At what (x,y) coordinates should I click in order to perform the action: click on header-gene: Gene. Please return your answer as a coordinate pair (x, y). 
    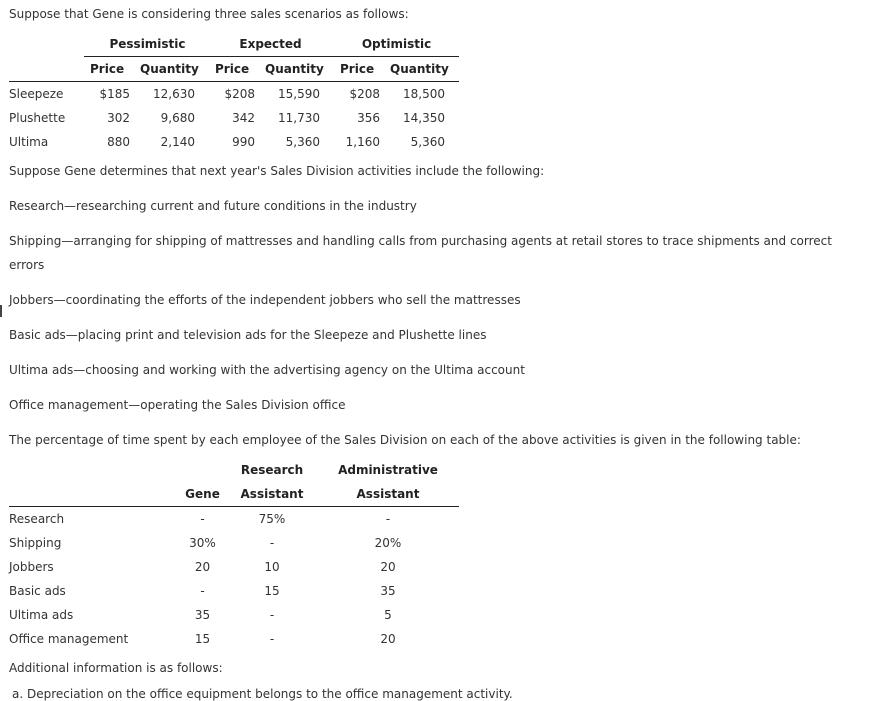
    Looking at the image, I should click on (202, 494).